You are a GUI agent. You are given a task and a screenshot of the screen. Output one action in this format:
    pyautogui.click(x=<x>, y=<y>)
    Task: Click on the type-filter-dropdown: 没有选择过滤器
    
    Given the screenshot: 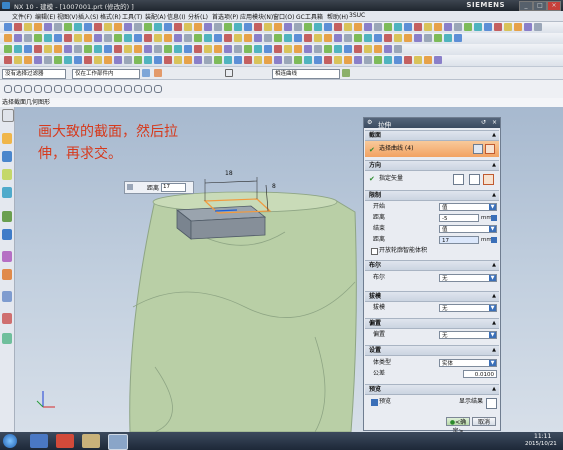 What is the action you would take?
    pyautogui.click(x=34, y=74)
    